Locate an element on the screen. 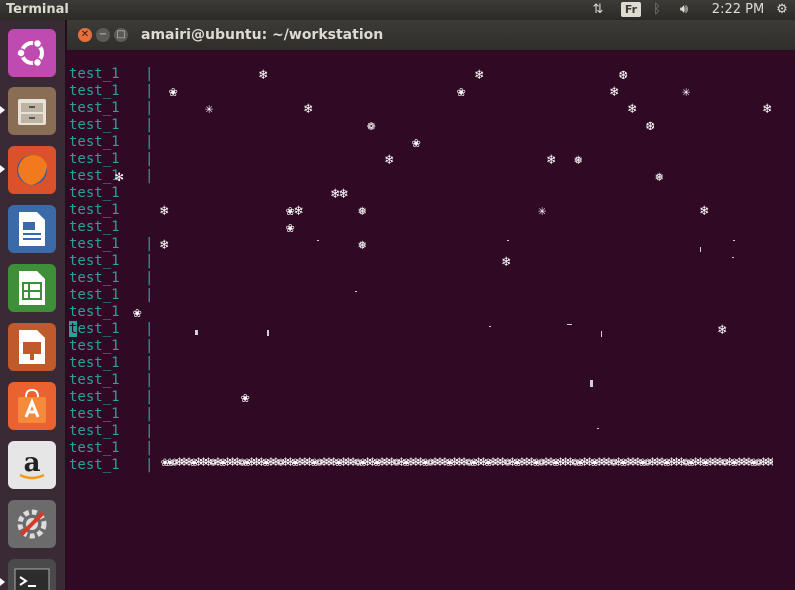  launcher-libreoffice-writer is located at coordinates (31, 228).